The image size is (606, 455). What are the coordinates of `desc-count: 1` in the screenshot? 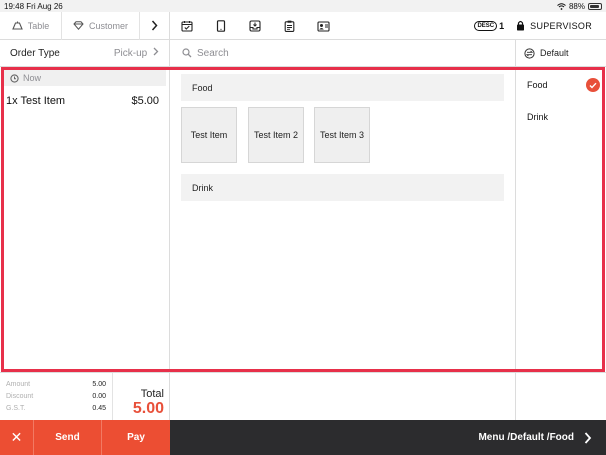 It's located at (502, 25).